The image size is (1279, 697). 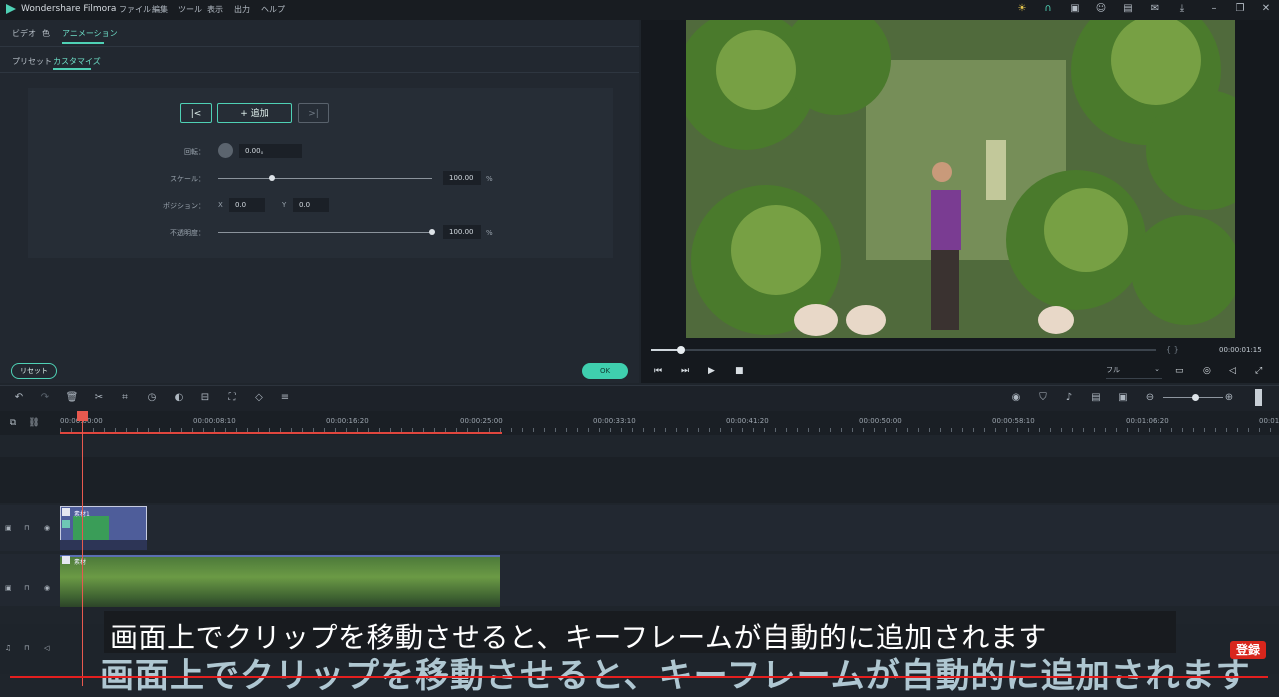 I want to click on gift-icon: ▣, so click(x=1075, y=9).